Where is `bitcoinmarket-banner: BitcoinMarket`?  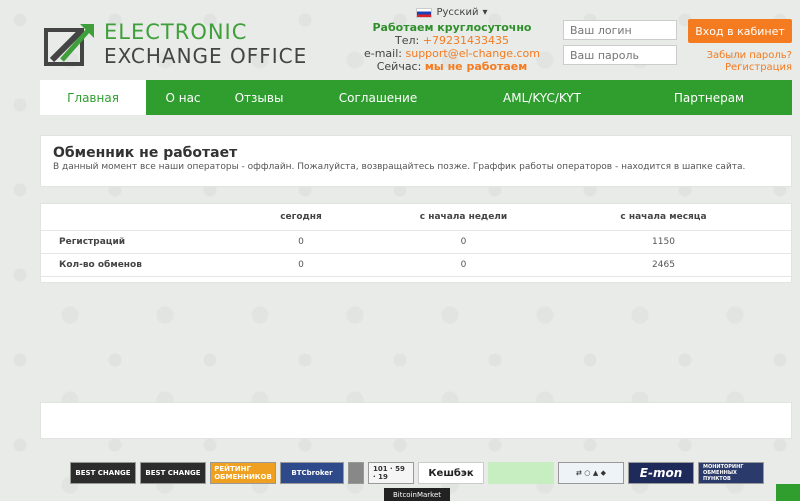
bitcoinmarket-banner: BitcoinMarket is located at coordinates (417, 494).